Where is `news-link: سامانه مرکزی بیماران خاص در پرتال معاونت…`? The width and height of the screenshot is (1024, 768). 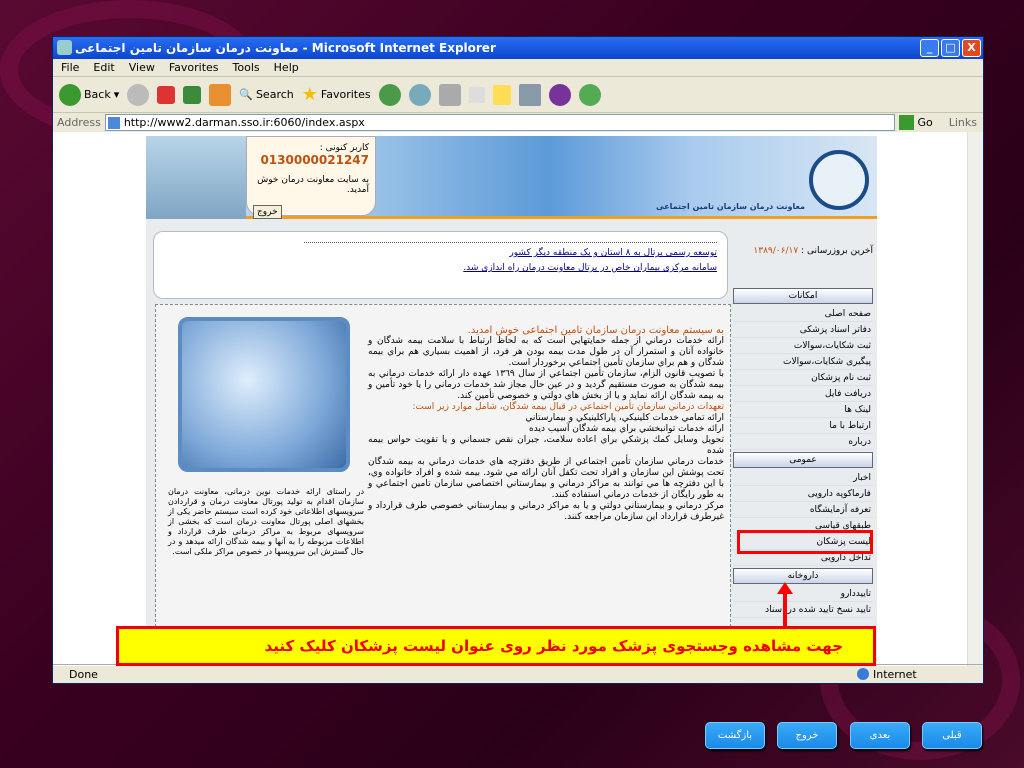
news-link: سامانه مرکزی بیماران خاص در پرتال معاونت… is located at coordinates (510, 268).